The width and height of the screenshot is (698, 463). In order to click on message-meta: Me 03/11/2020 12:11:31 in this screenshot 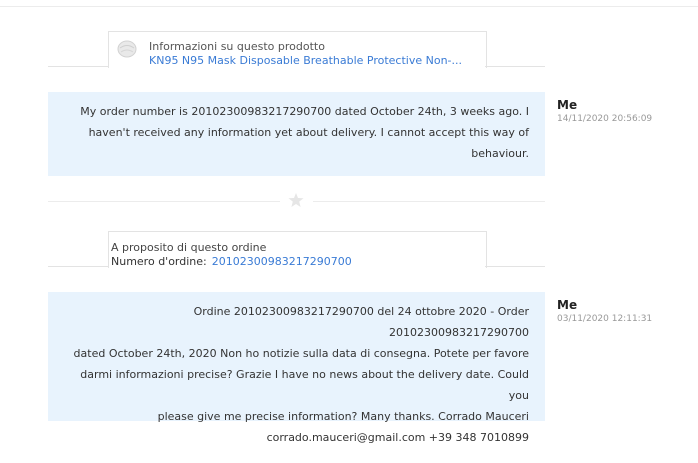, I will do `click(604, 311)`.